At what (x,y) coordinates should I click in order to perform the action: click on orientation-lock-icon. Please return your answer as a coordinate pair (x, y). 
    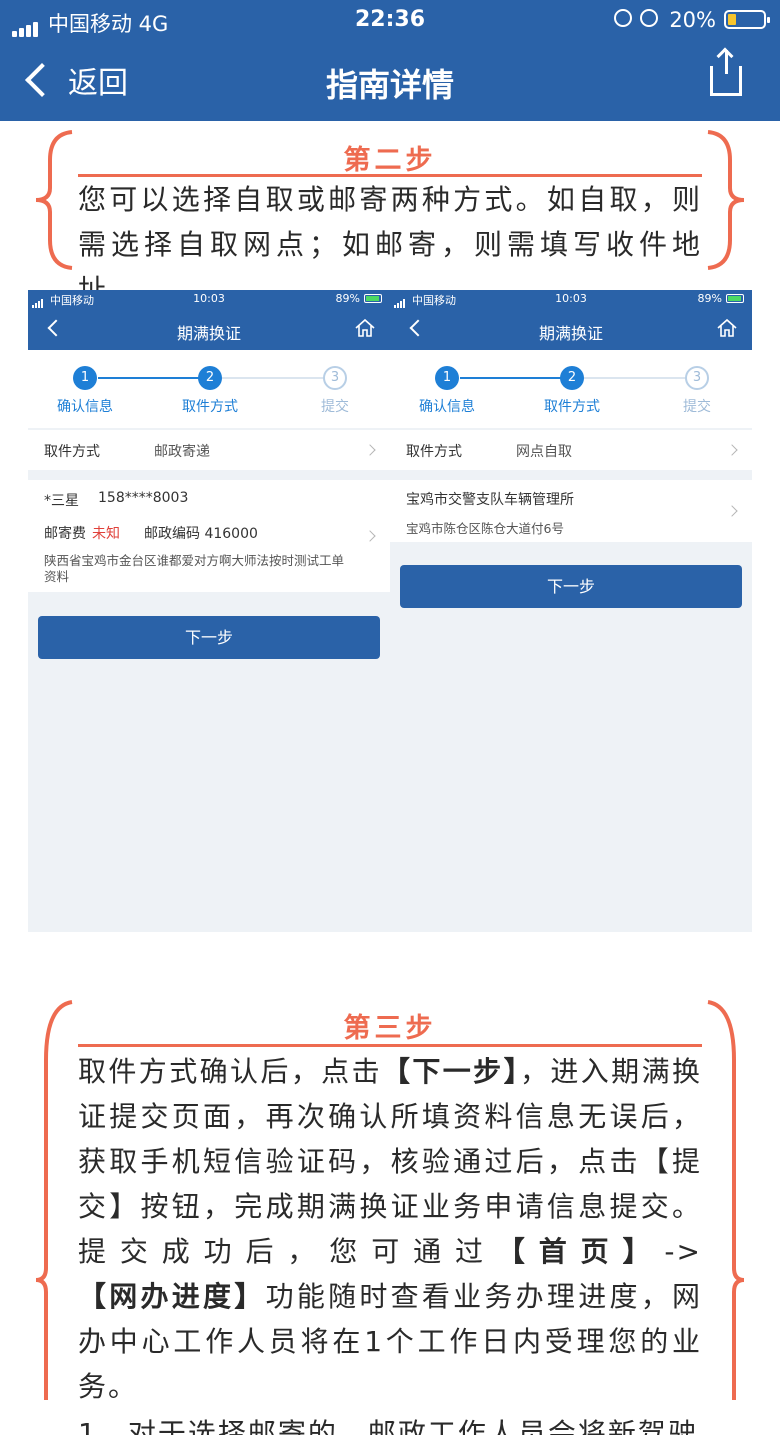
    Looking at the image, I should click on (623, 18).